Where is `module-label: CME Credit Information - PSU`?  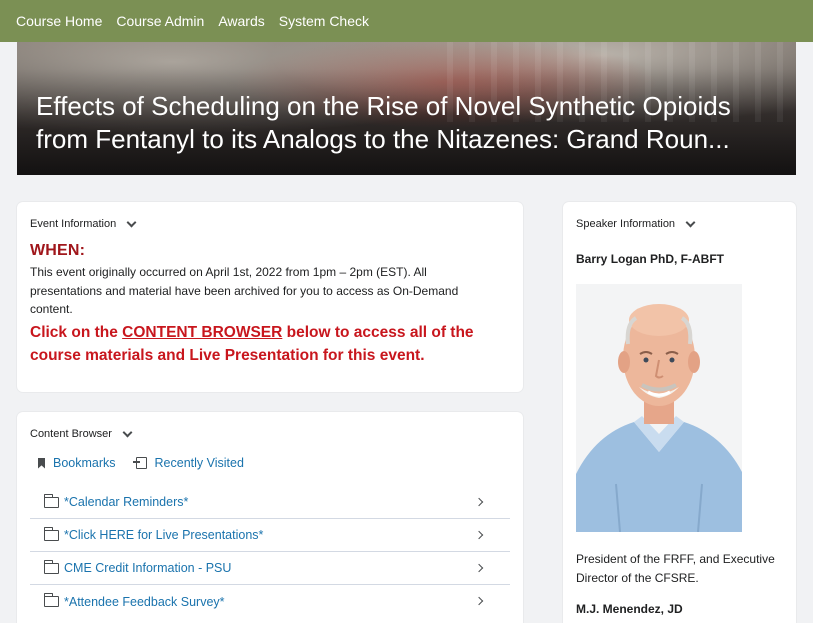 module-label: CME Credit Information - PSU is located at coordinates (148, 568).